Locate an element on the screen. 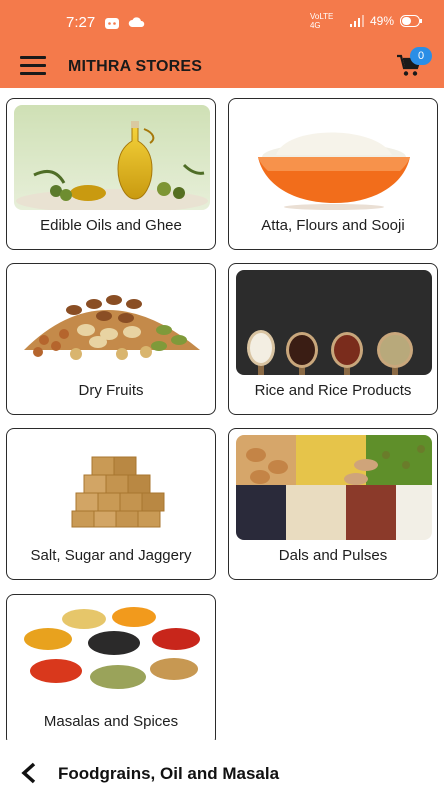  status-right: VoLTE 4G 49% is located at coordinates (366, 21).